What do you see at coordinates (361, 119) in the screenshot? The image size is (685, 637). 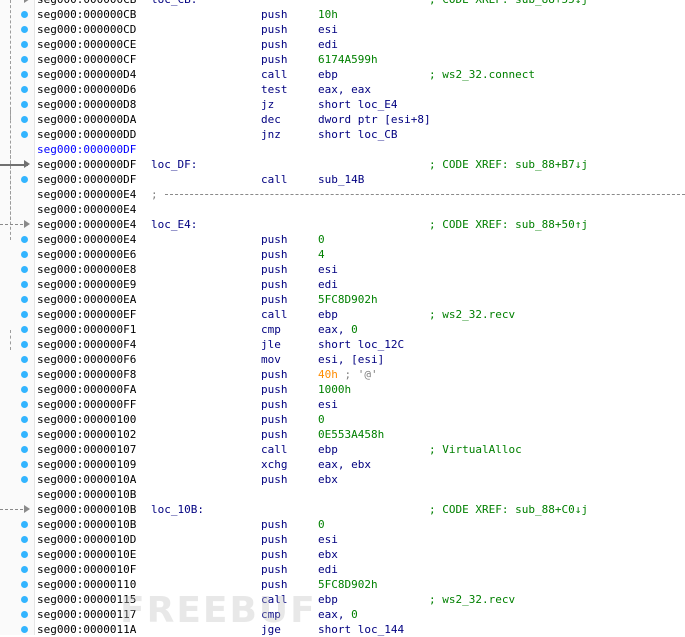 I see `listing-row: seg000:000000DA dec dword ptr [esi+8]` at bounding box center [361, 119].